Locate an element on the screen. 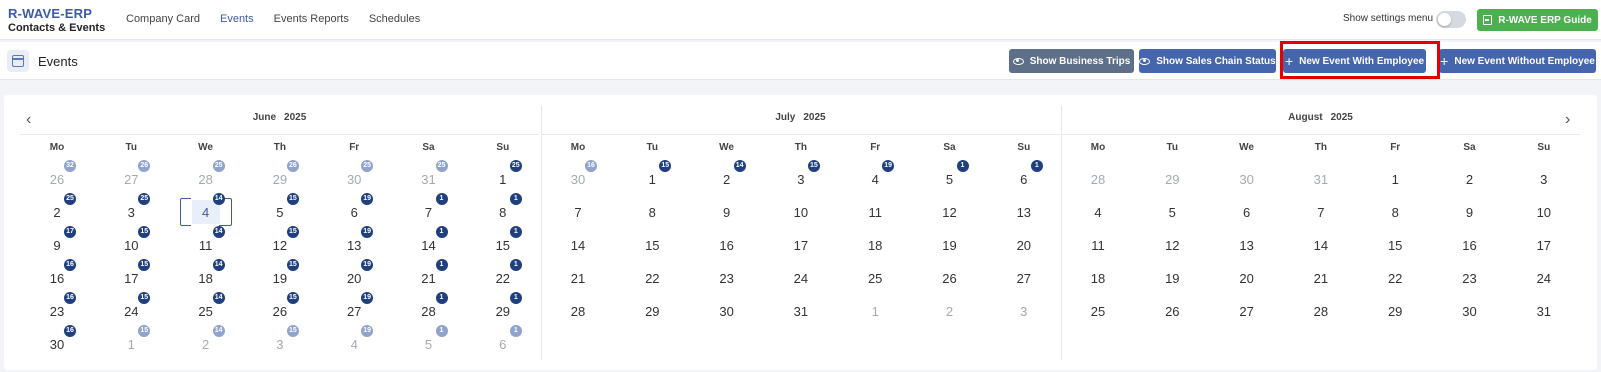 The image size is (1601, 372). calendar-day: 4 is located at coordinates (354, 344).